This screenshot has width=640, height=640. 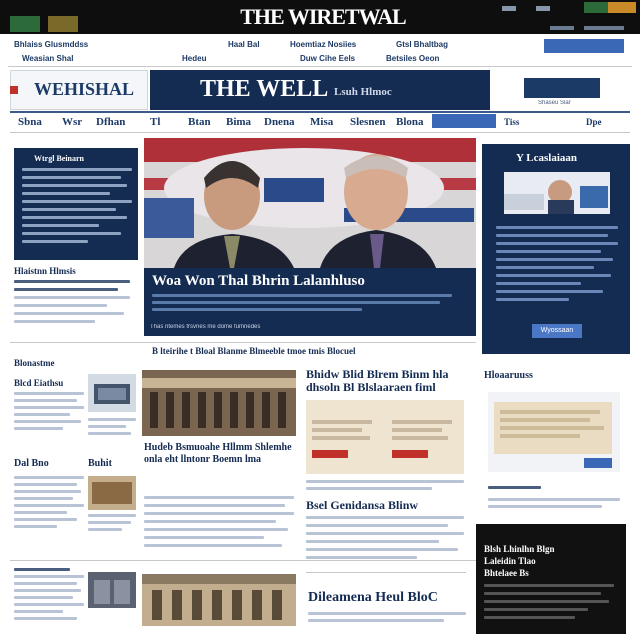 I want to click on nav-item-7: Dnena, so click(x=279, y=122).